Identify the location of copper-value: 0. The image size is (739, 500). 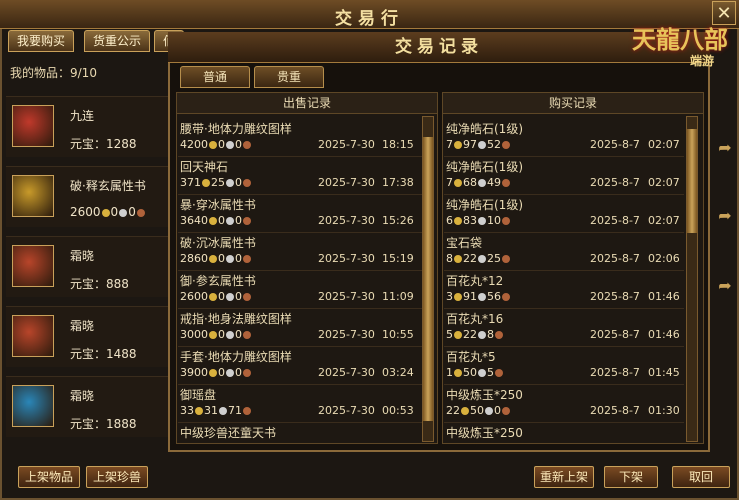
(132, 212).